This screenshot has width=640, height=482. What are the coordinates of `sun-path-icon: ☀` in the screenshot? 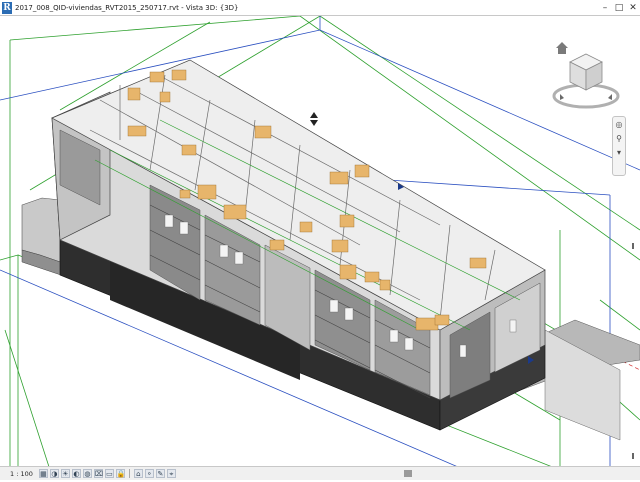 It's located at (65, 473).